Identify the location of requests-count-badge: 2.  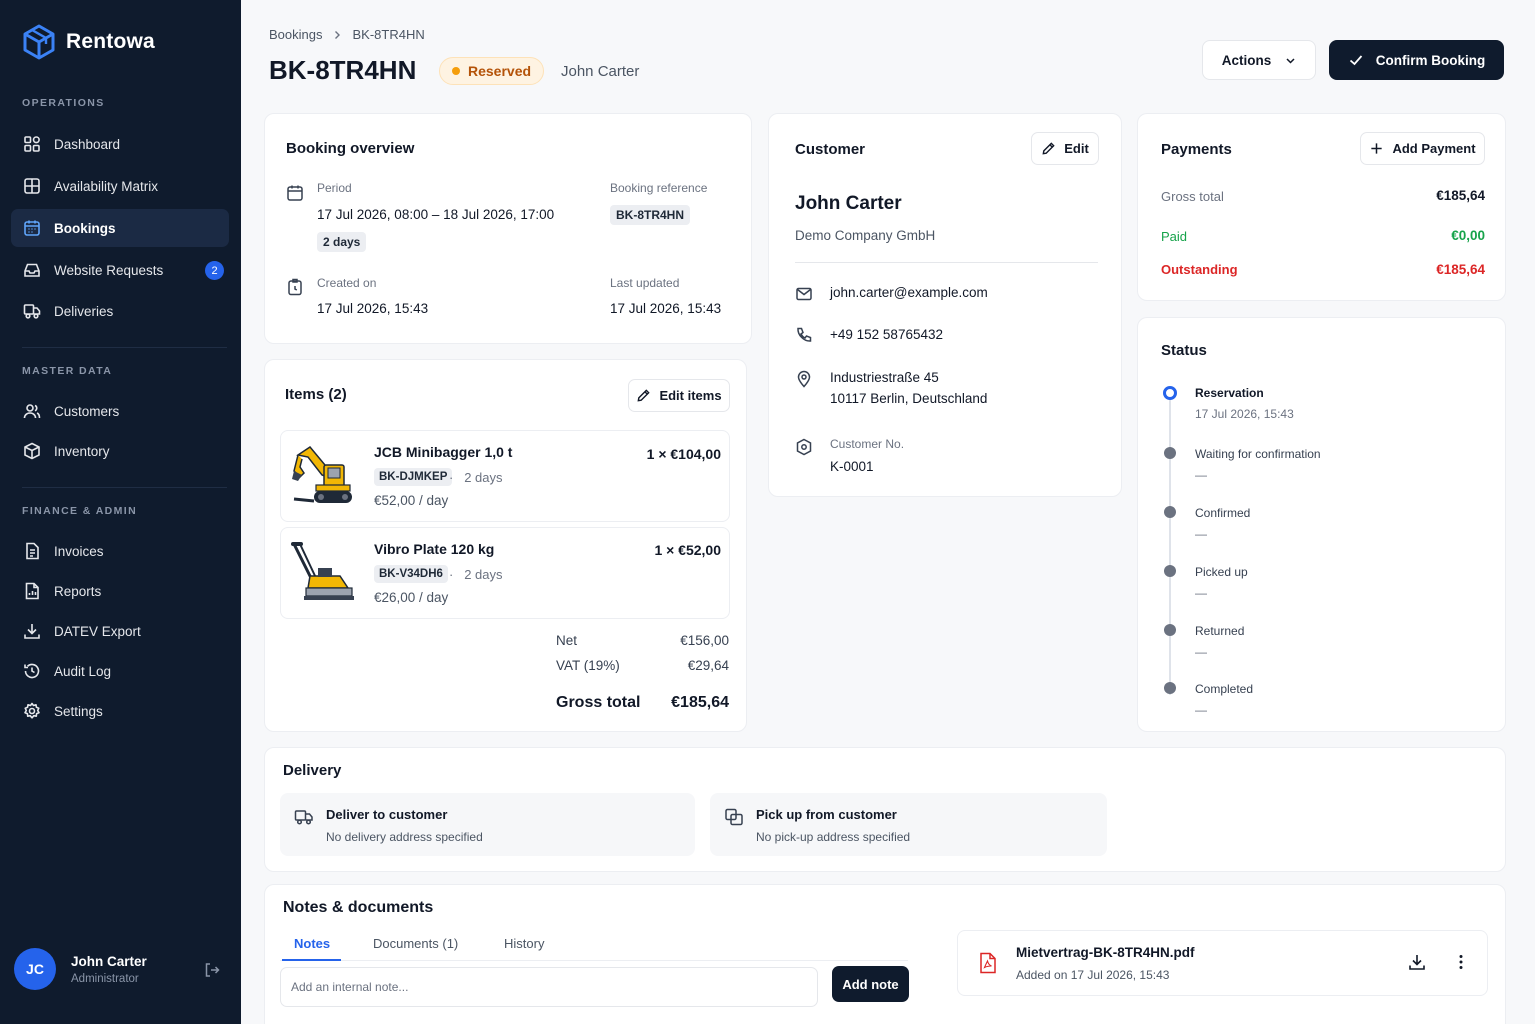
(214, 270).